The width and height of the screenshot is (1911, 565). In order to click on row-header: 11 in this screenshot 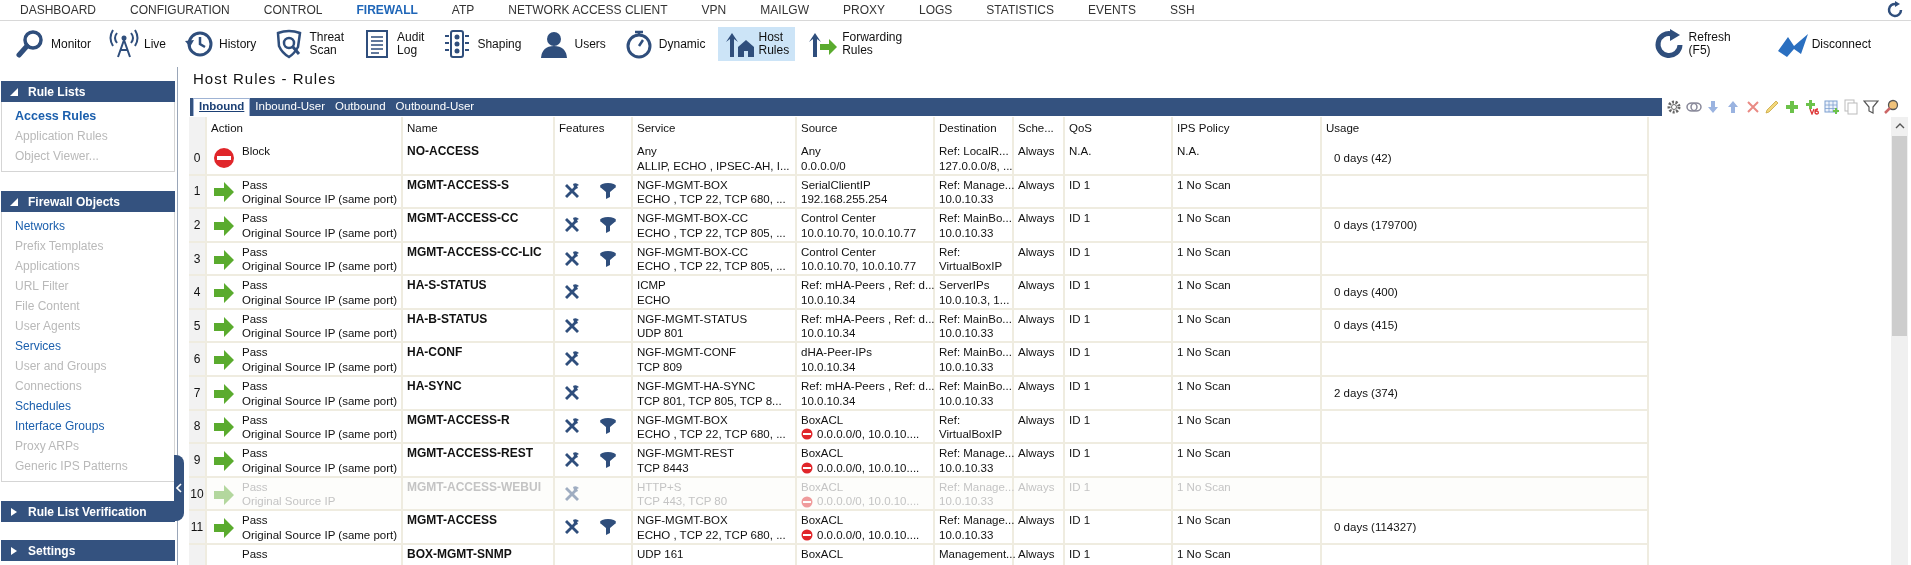, I will do `click(198, 527)`.